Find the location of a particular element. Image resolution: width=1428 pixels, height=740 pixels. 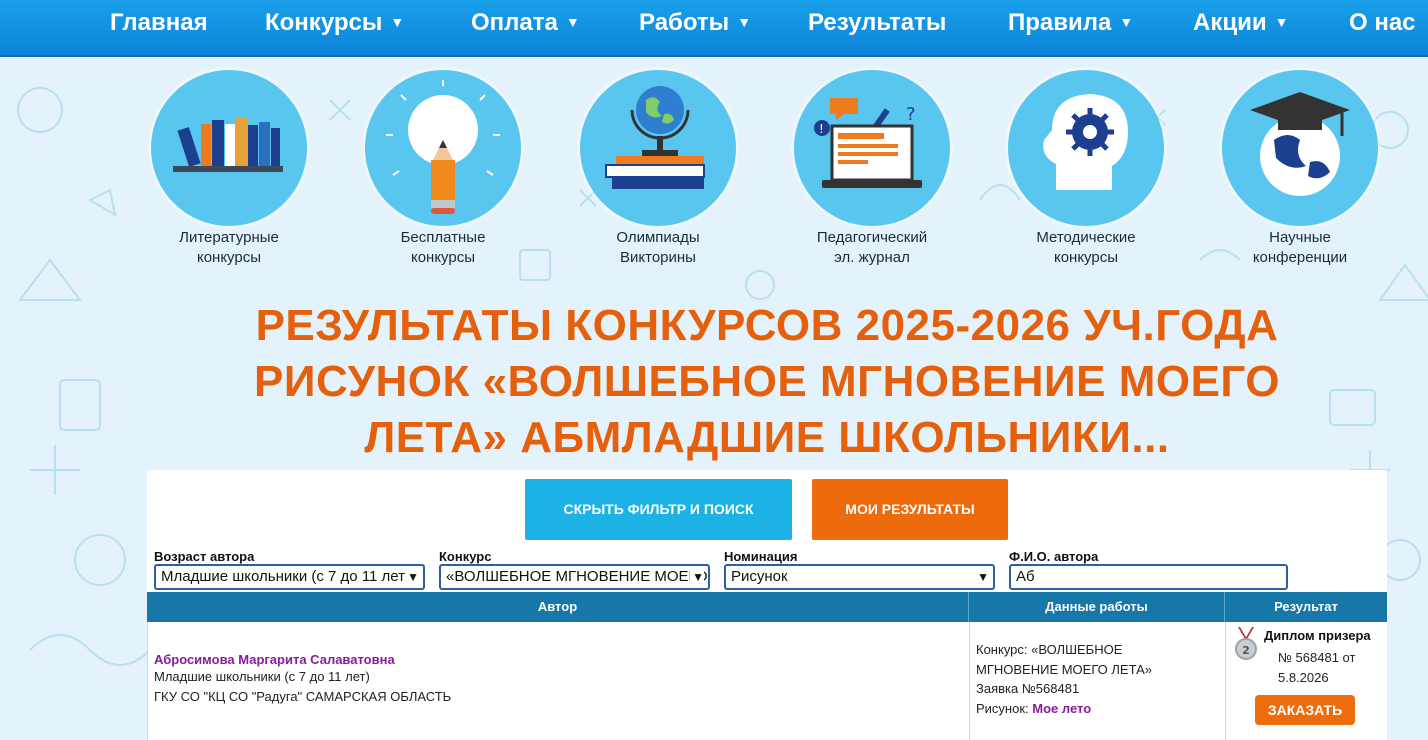

category-scientific-conferences: Научные конференции is located at coordinates (1300, 169).